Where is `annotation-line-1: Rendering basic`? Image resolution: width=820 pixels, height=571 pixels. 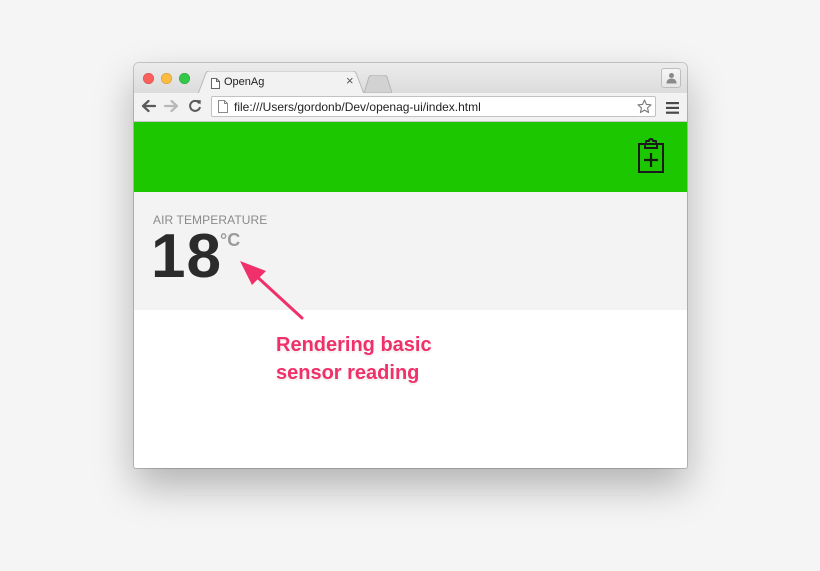 annotation-line-1: Rendering basic is located at coordinates (354, 345).